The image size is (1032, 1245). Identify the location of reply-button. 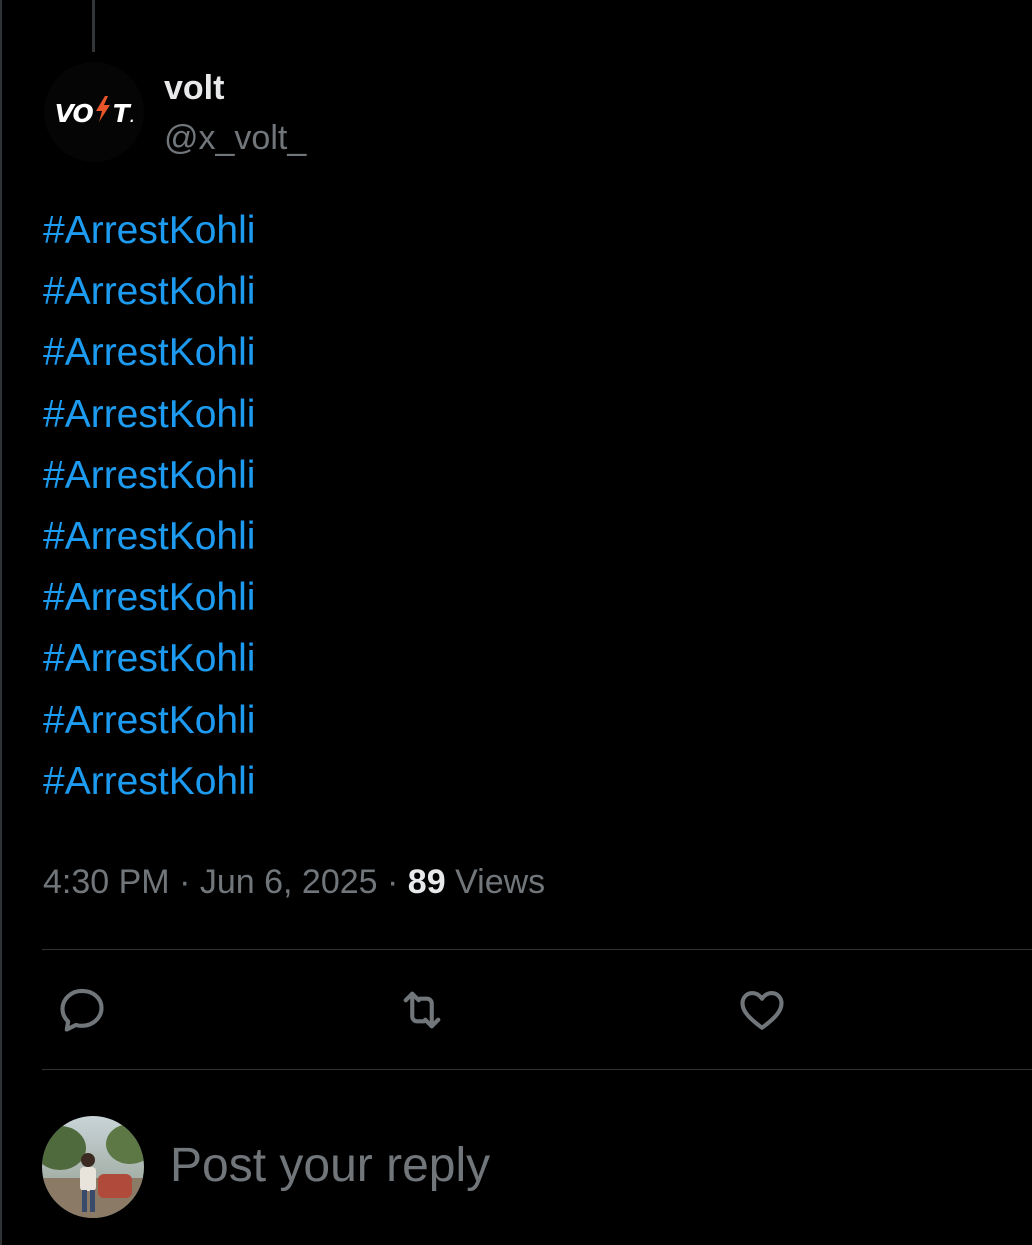
(82, 1010).